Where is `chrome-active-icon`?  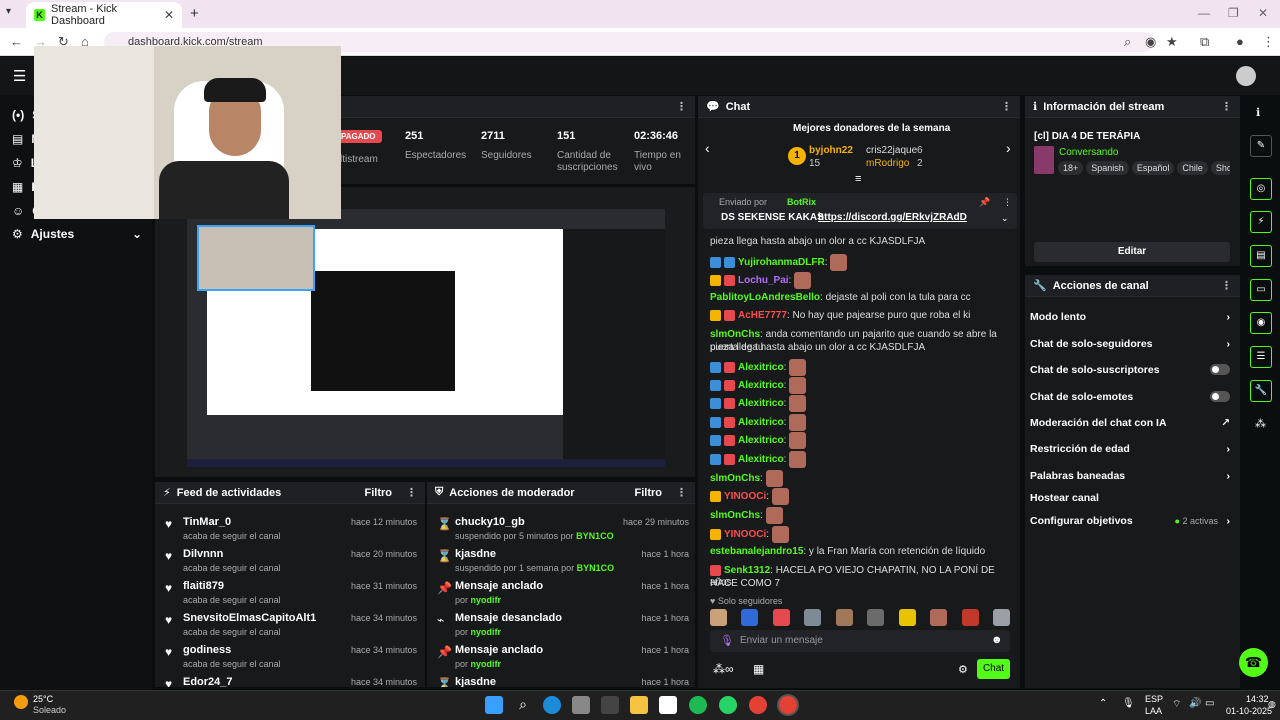
chrome-active-icon is located at coordinates (788, 705).